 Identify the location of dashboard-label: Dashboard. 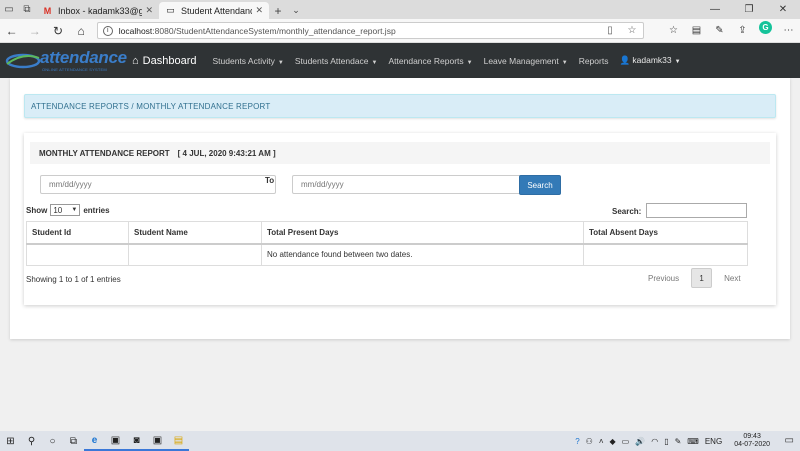
(169, 60).